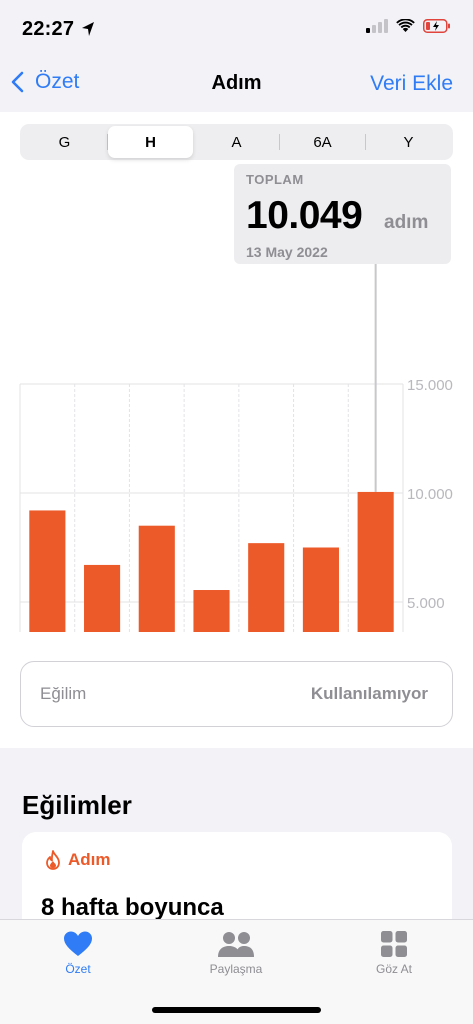 The height and width of the screenshot is (1024, 473). What do you see at coordinates (236, 694) in the screenshot?
I see `trend-row: Eğilim Kullanılamıyor` at bounding box center [236, 694].